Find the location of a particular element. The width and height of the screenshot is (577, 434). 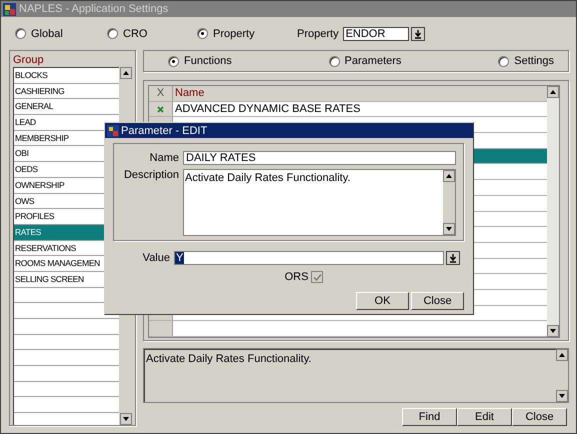

name-field: DAILY RATES is located at coordinates (319, 158).